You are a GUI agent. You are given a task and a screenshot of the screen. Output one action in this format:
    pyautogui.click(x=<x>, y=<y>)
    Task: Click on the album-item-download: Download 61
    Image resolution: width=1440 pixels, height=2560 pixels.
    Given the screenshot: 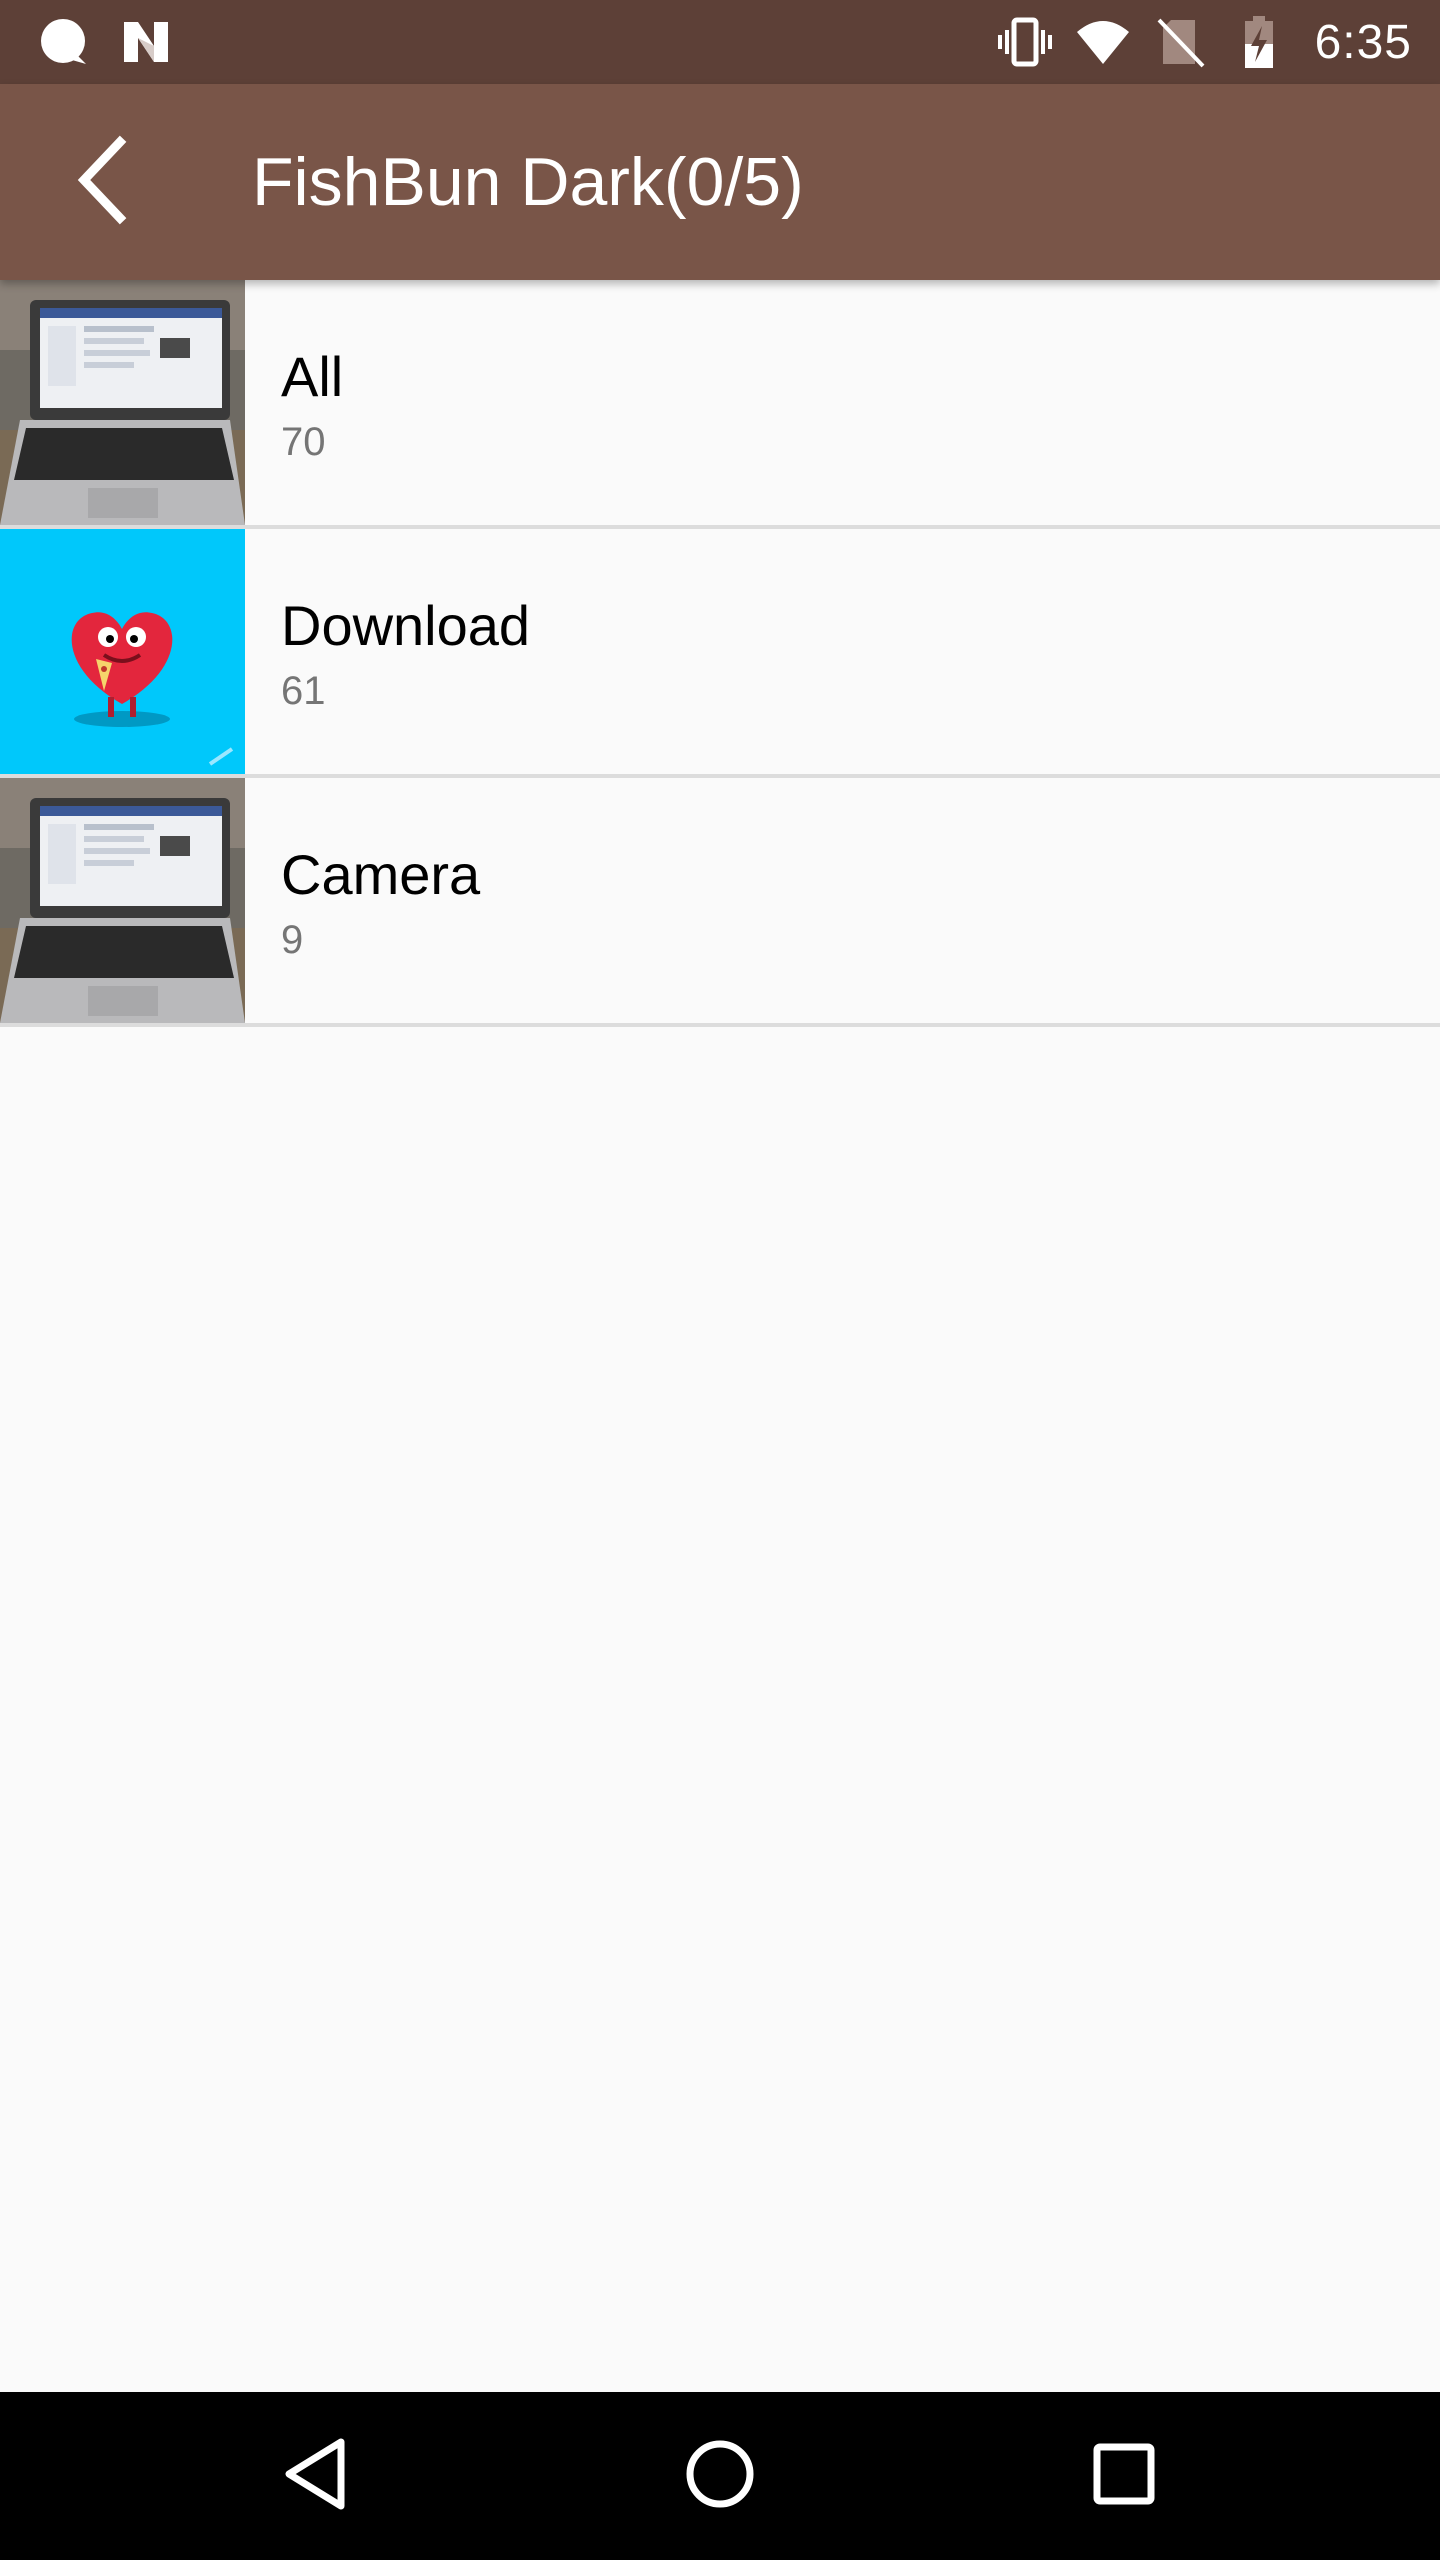 What is the action you would take?
    pyautogui.click(x=720, y=653)
    